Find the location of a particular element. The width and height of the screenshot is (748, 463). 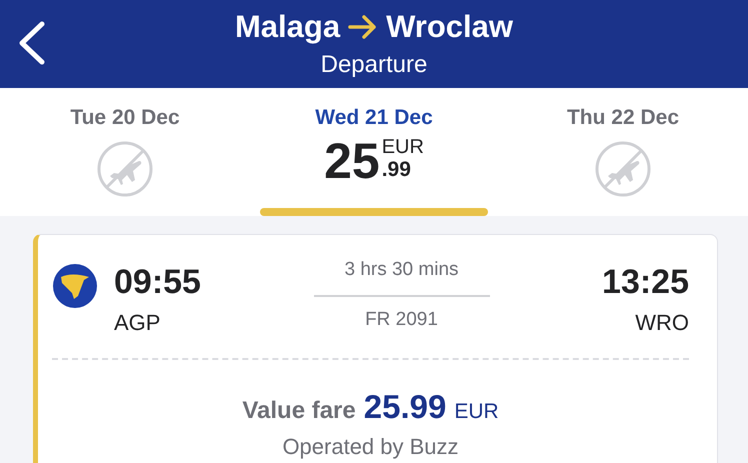

fare-currency: EUR is located at coordinates (476, 412).